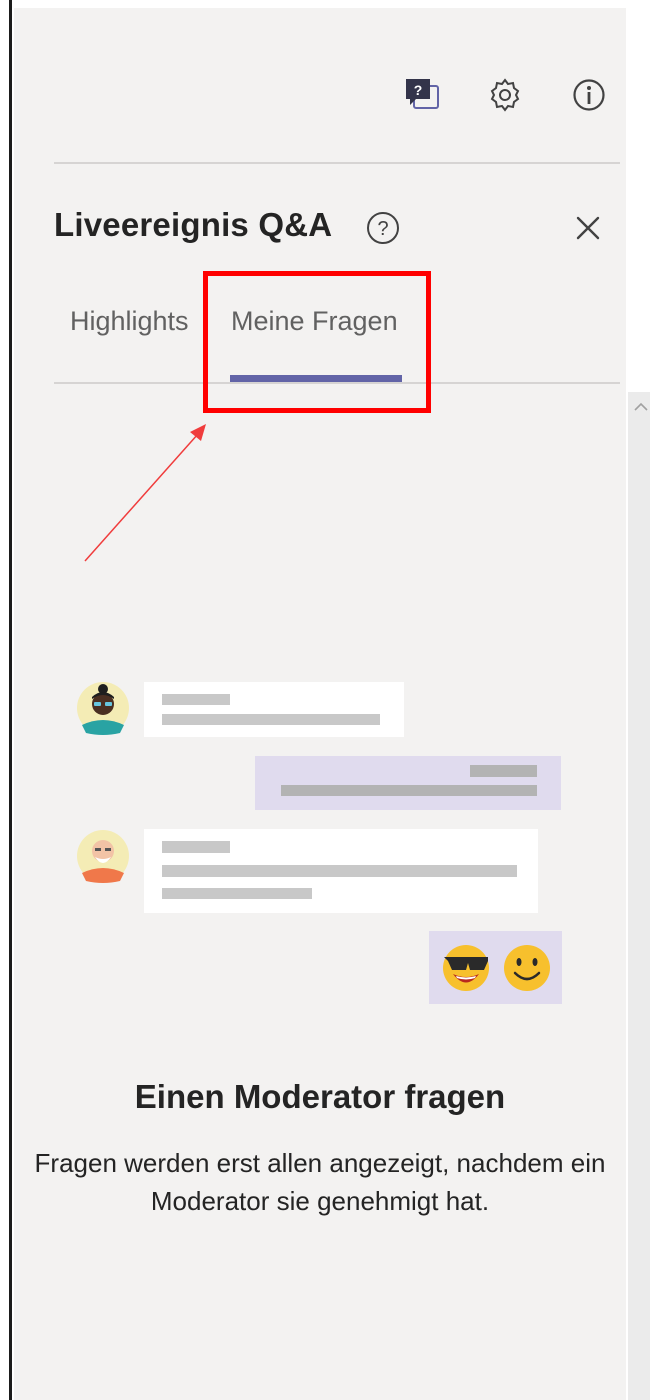  I want to click on tab-highlights: Highlights, so click(129, 321).